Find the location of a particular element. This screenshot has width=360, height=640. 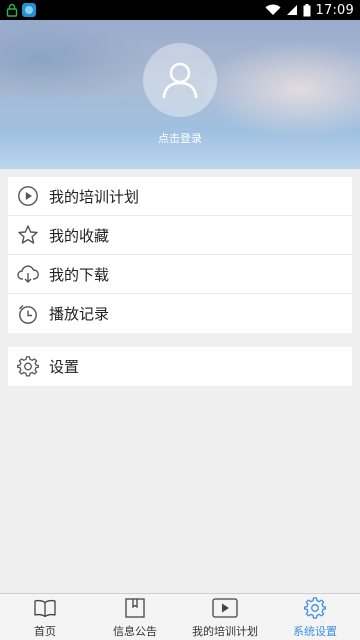

book-icon is located at coordinates (45, 608).